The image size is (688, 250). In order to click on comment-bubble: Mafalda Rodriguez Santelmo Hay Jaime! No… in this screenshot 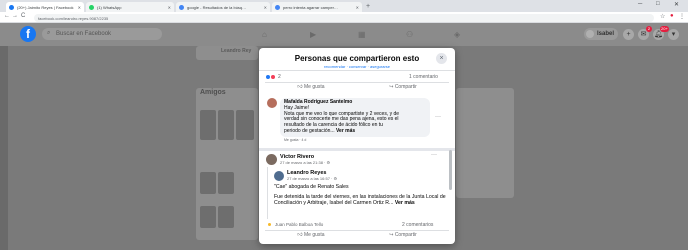, I will do `click(355, 117)`.